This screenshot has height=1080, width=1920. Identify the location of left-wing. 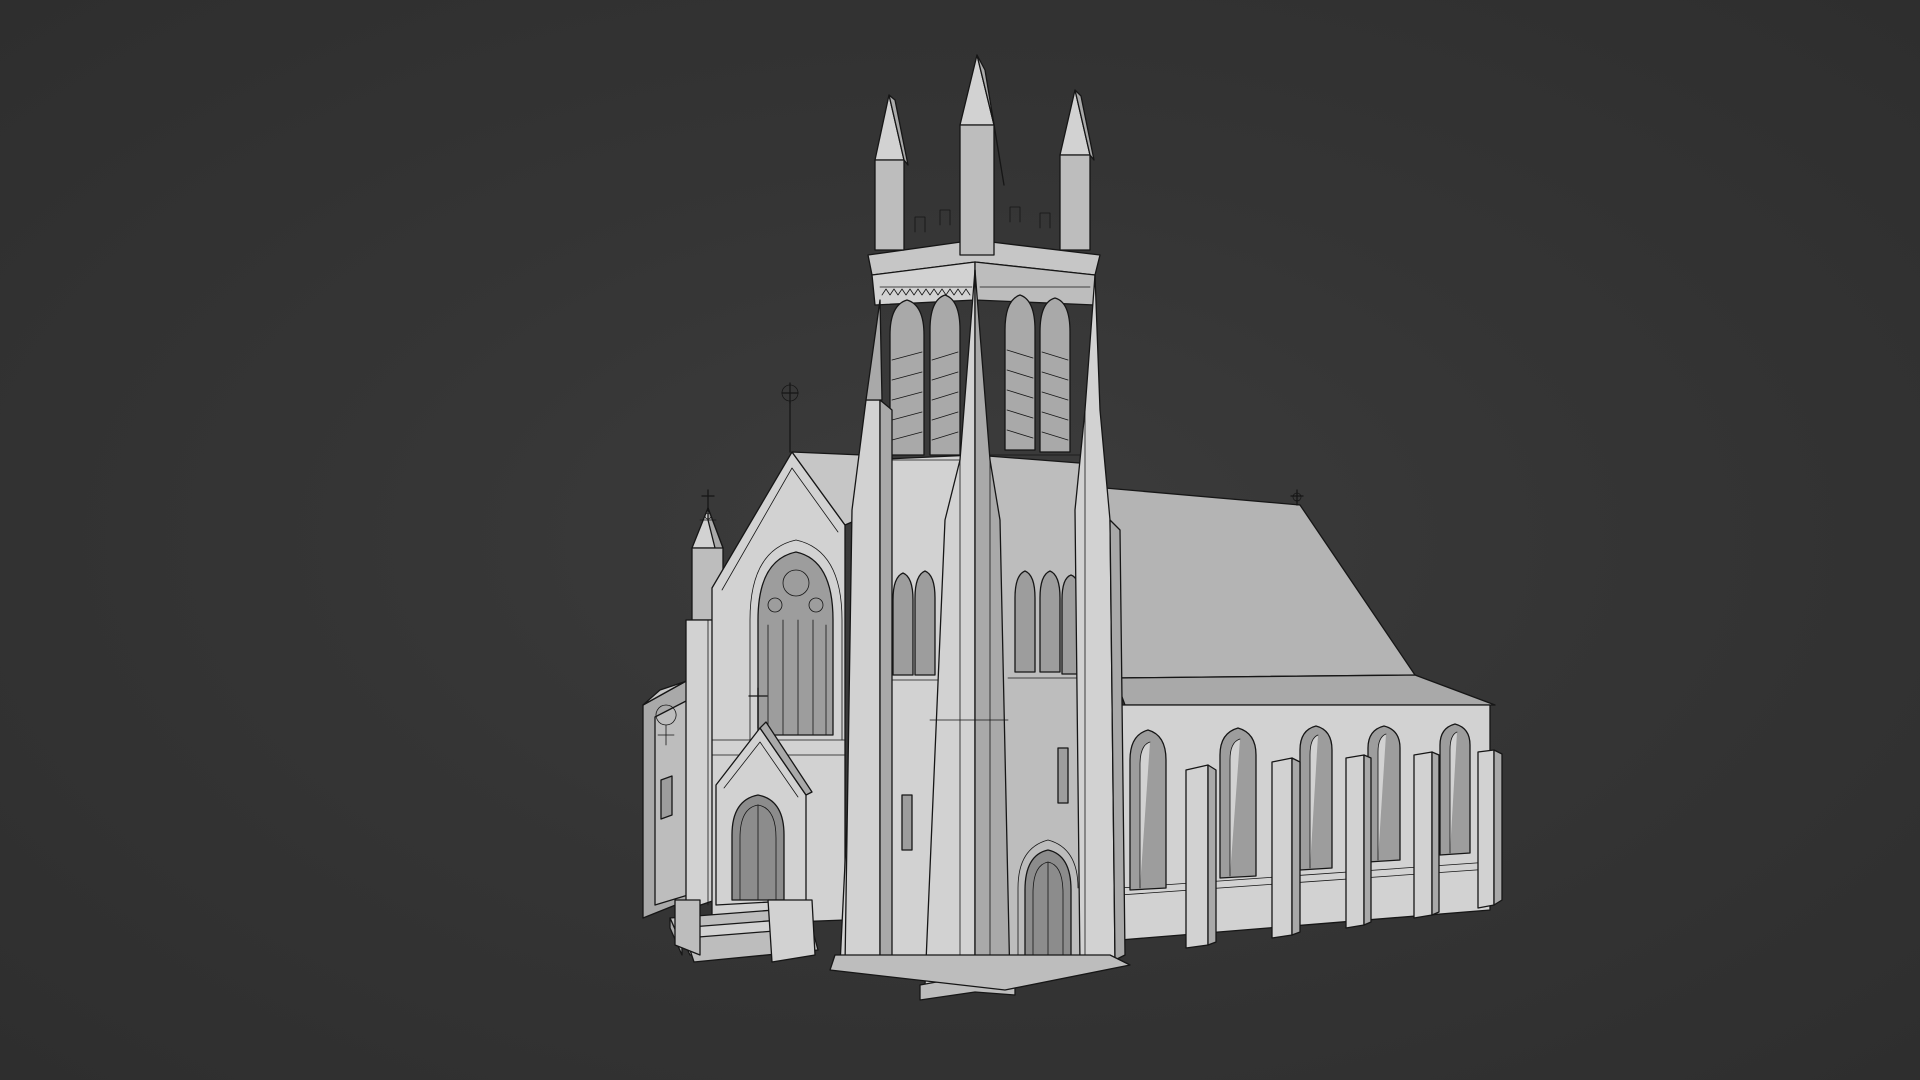
(666, 799).